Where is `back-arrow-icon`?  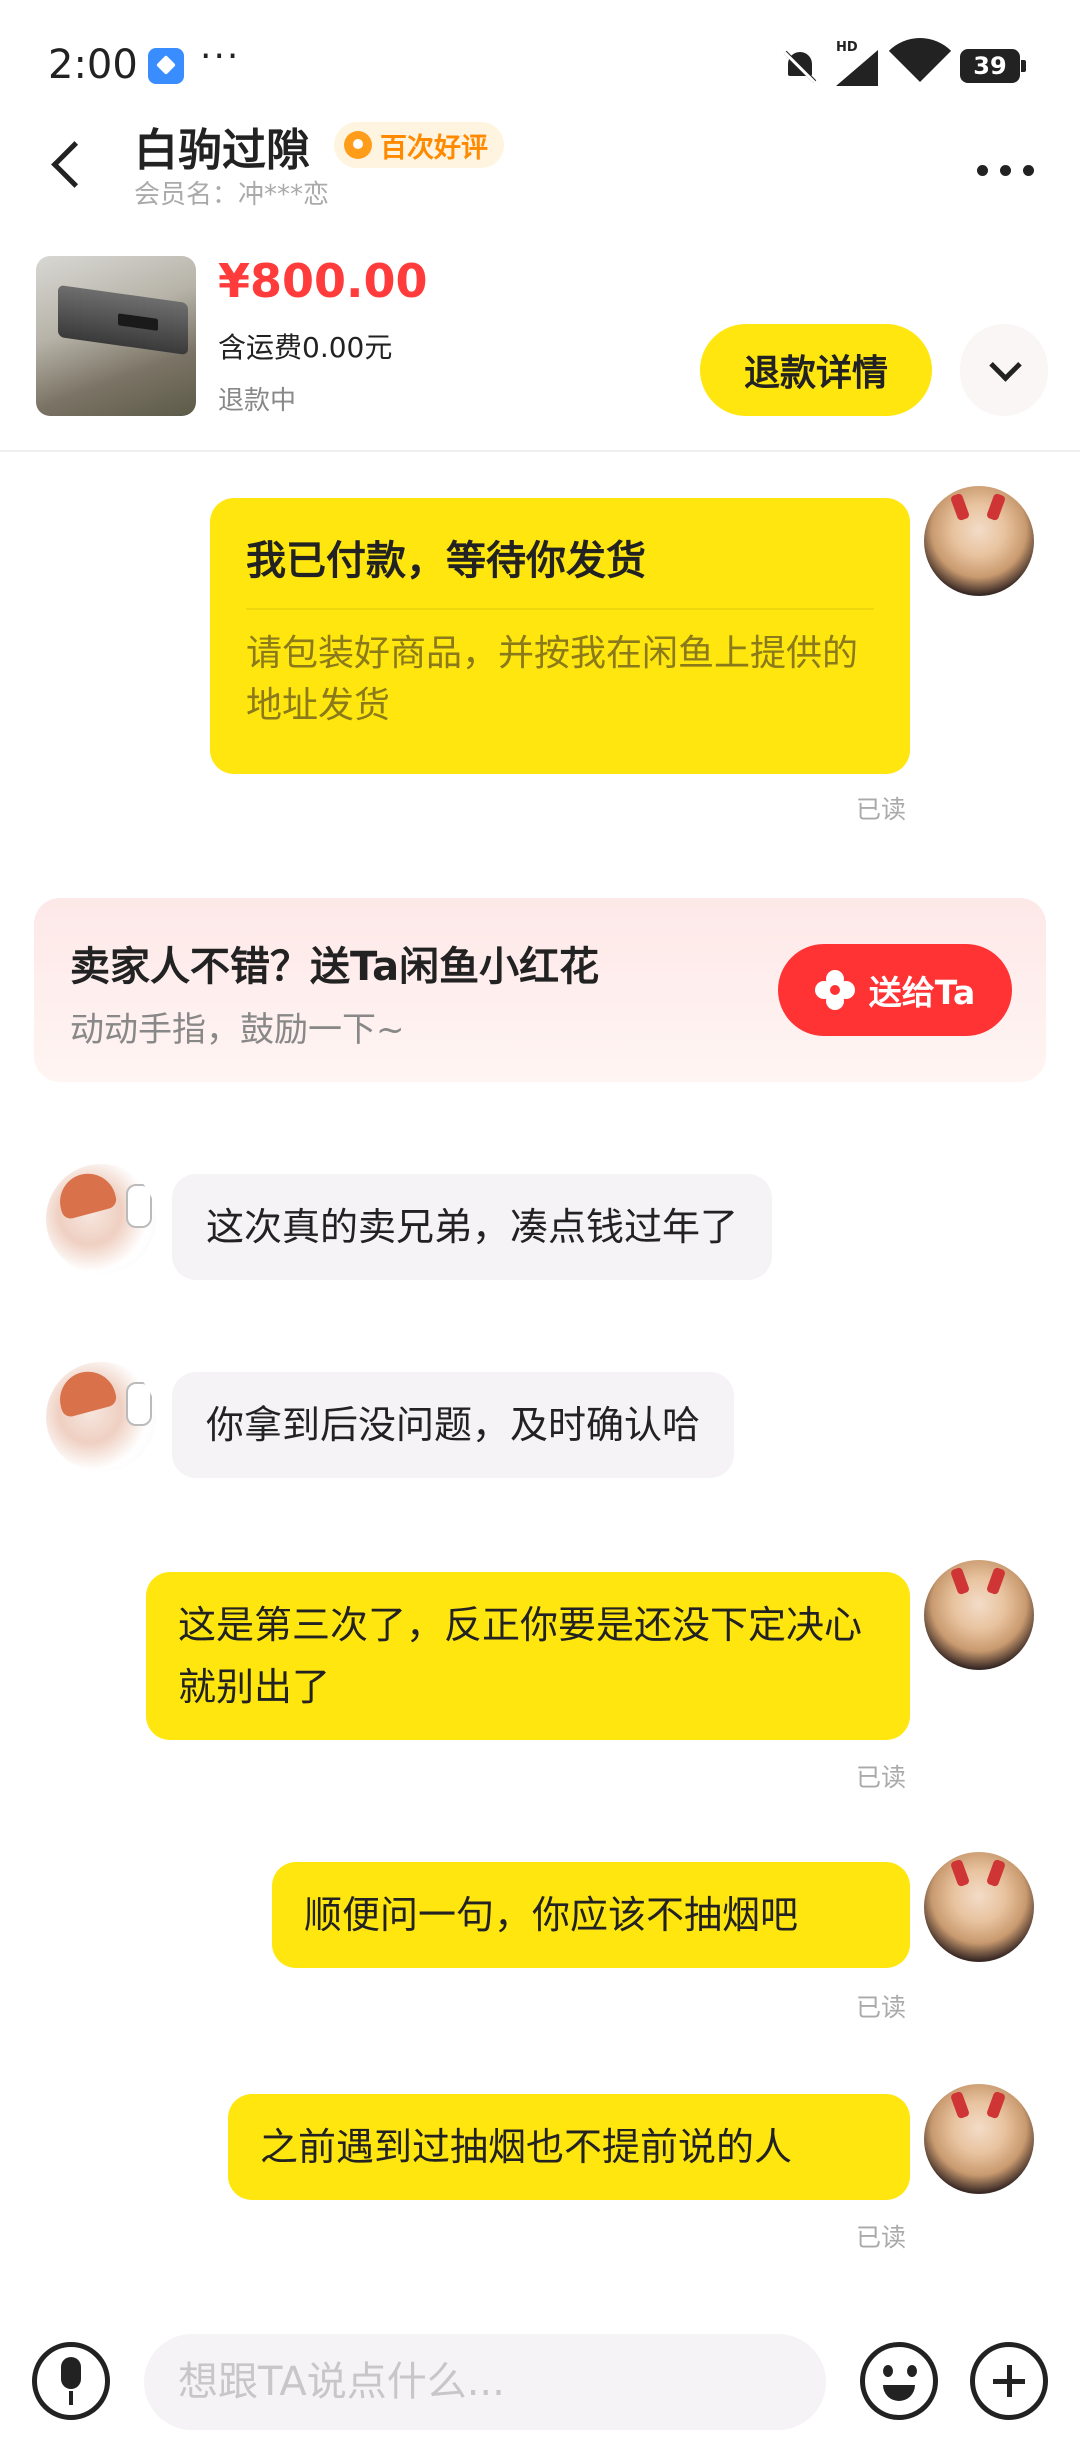
back-arrow-icon is located at coordinates (65, 166).